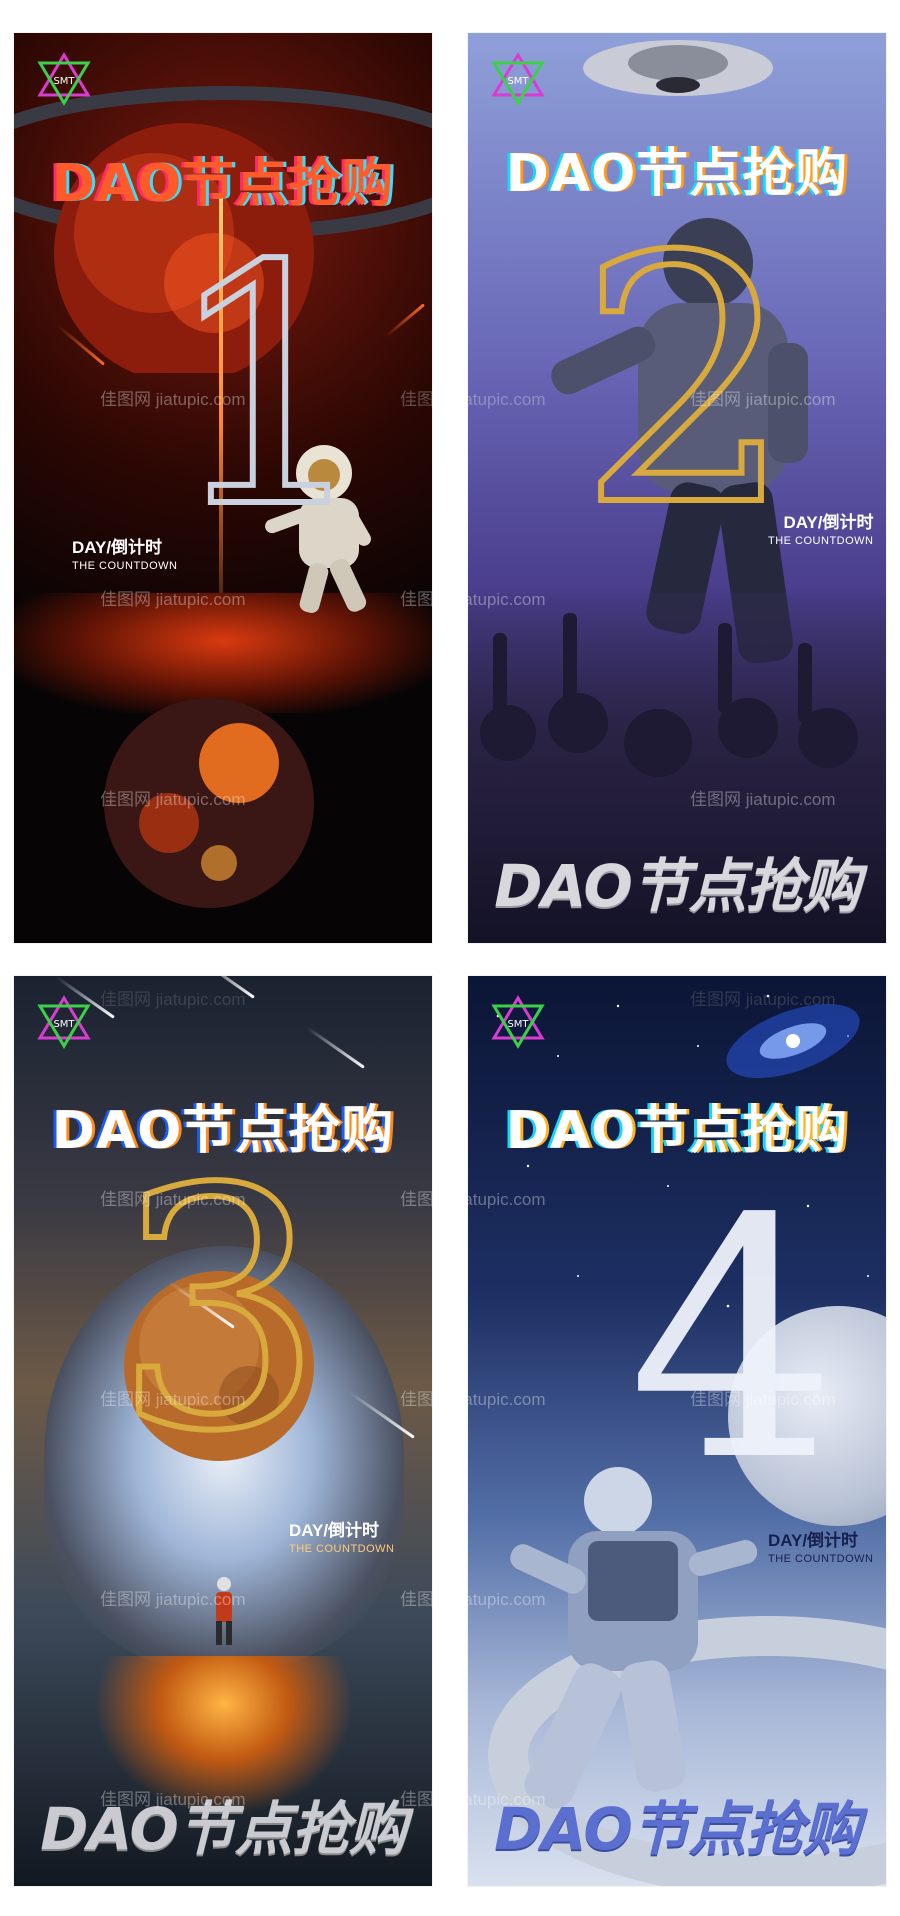 Image resolution: width=900 pixels, height=1916 pixels. Describe the element at coordinates (678, 68) in the screenshot. I see `ufo-icon` at that location.